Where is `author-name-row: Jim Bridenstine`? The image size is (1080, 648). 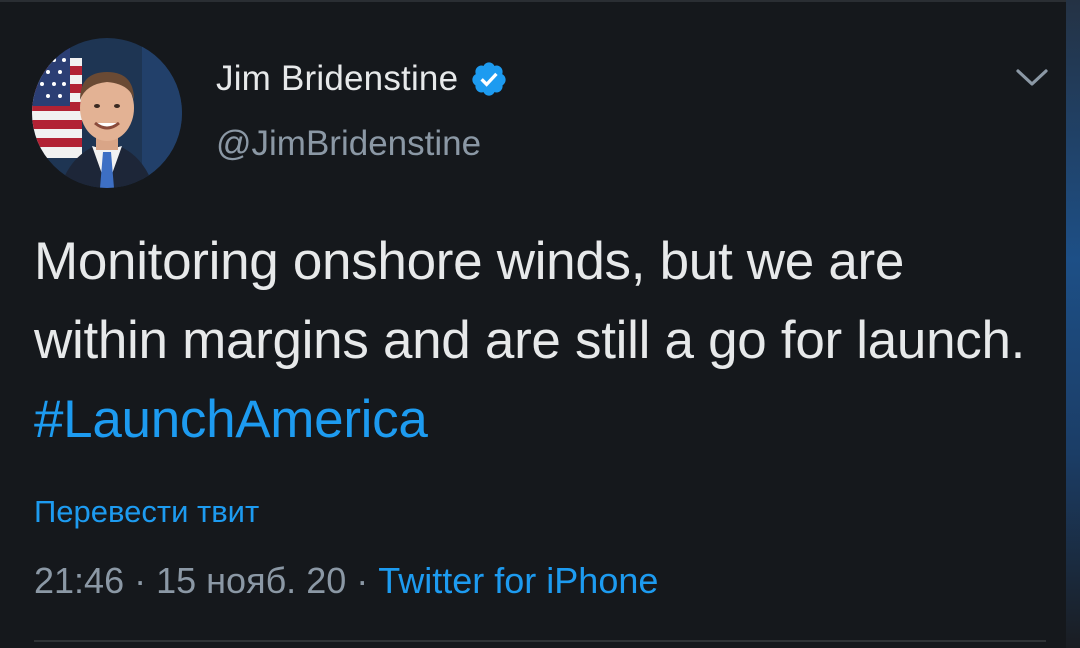
author-name-row: Jim Bridenstine is located at coordinates (362, 79).